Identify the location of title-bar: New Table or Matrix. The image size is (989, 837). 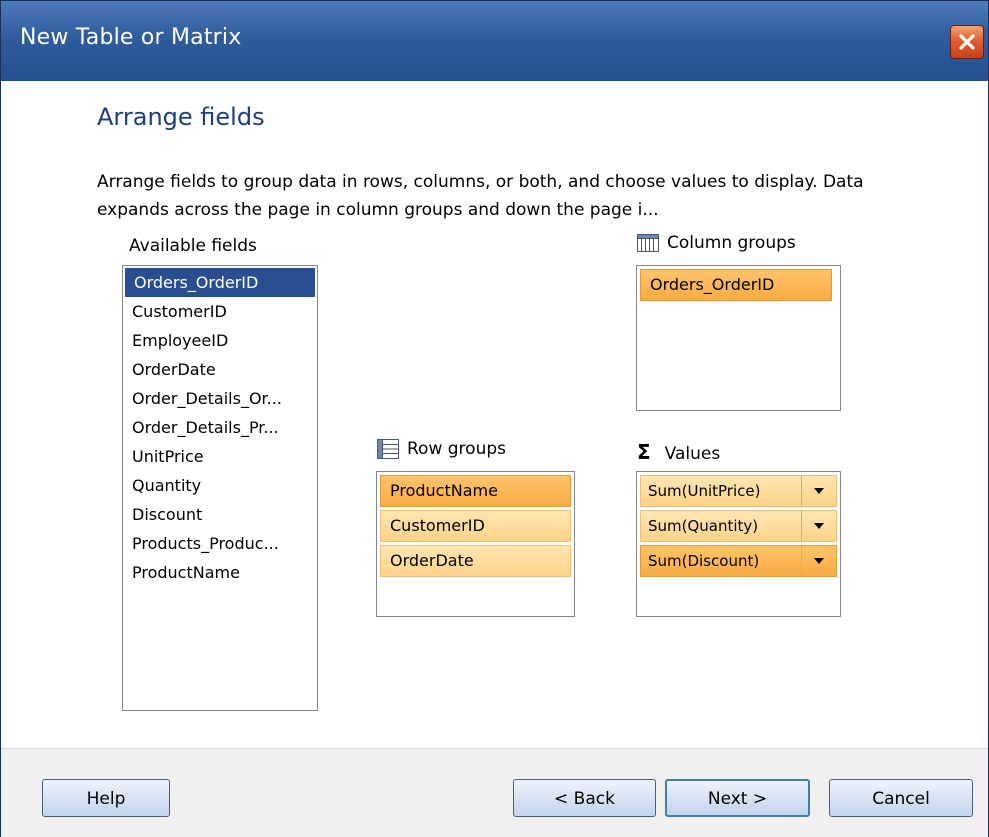
(494, 41).